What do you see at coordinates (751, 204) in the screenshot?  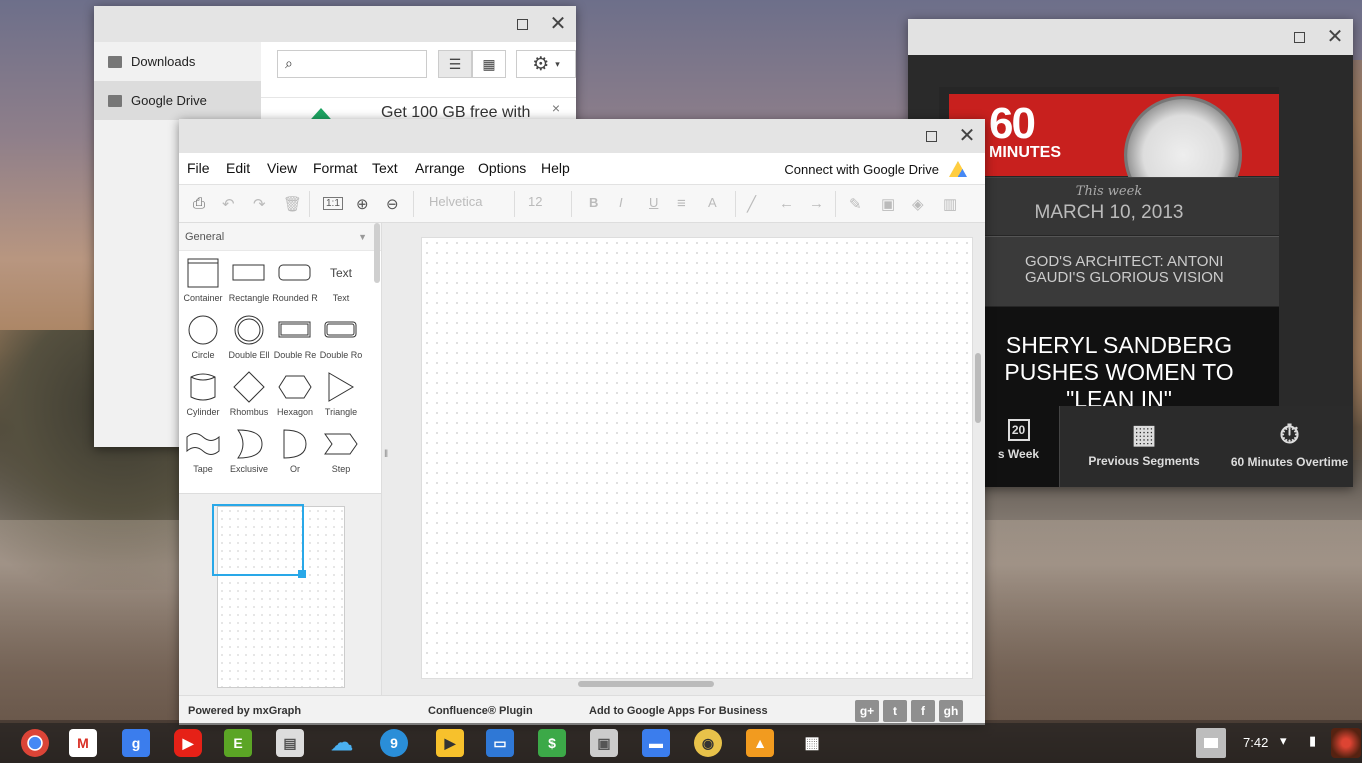 I see `connector-icon: ╱` at bounding box center [751, 204].